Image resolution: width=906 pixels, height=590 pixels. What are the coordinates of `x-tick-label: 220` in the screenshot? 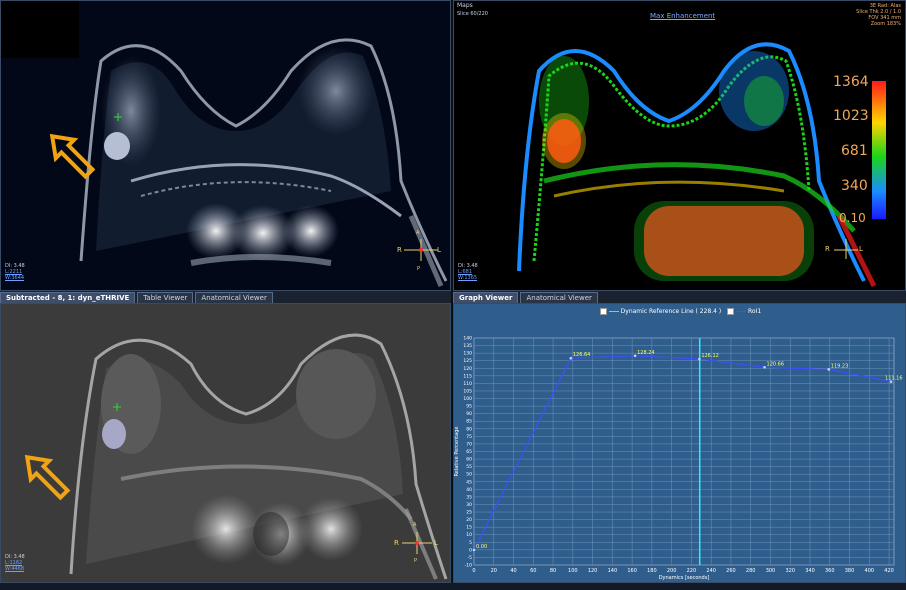 It's located at (692, 571).